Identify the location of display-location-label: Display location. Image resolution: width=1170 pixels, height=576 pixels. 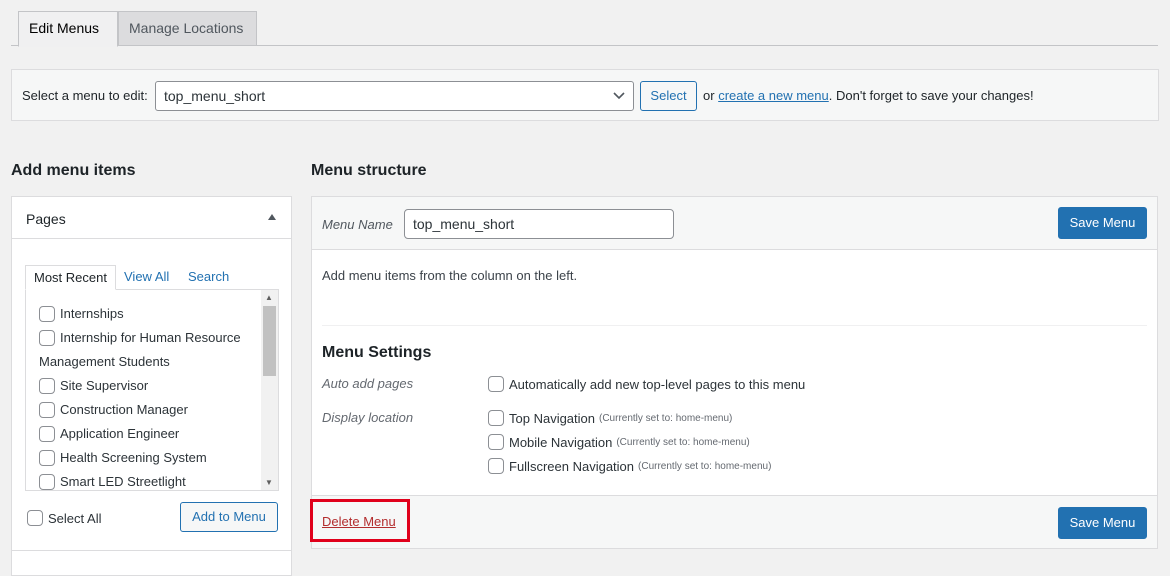
(368, 417).